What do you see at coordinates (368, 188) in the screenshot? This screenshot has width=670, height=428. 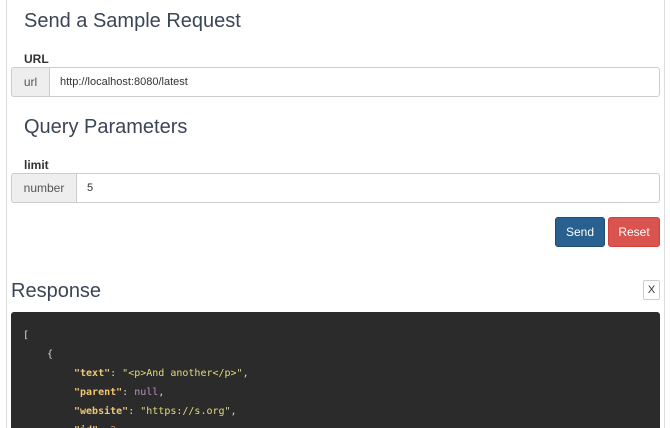 I see `limit-input` at bounding box center [368, 188].